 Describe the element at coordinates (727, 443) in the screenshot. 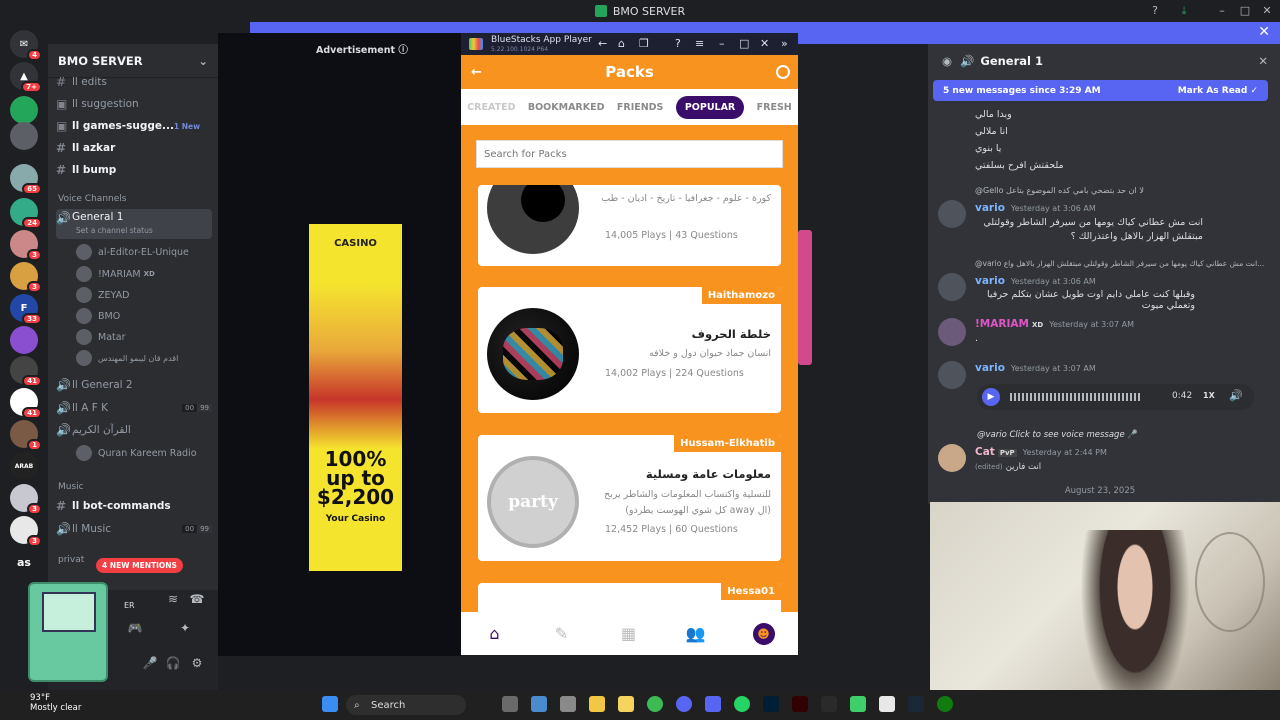

I see `pack-author: Hussam-Elkhatib` at that location.